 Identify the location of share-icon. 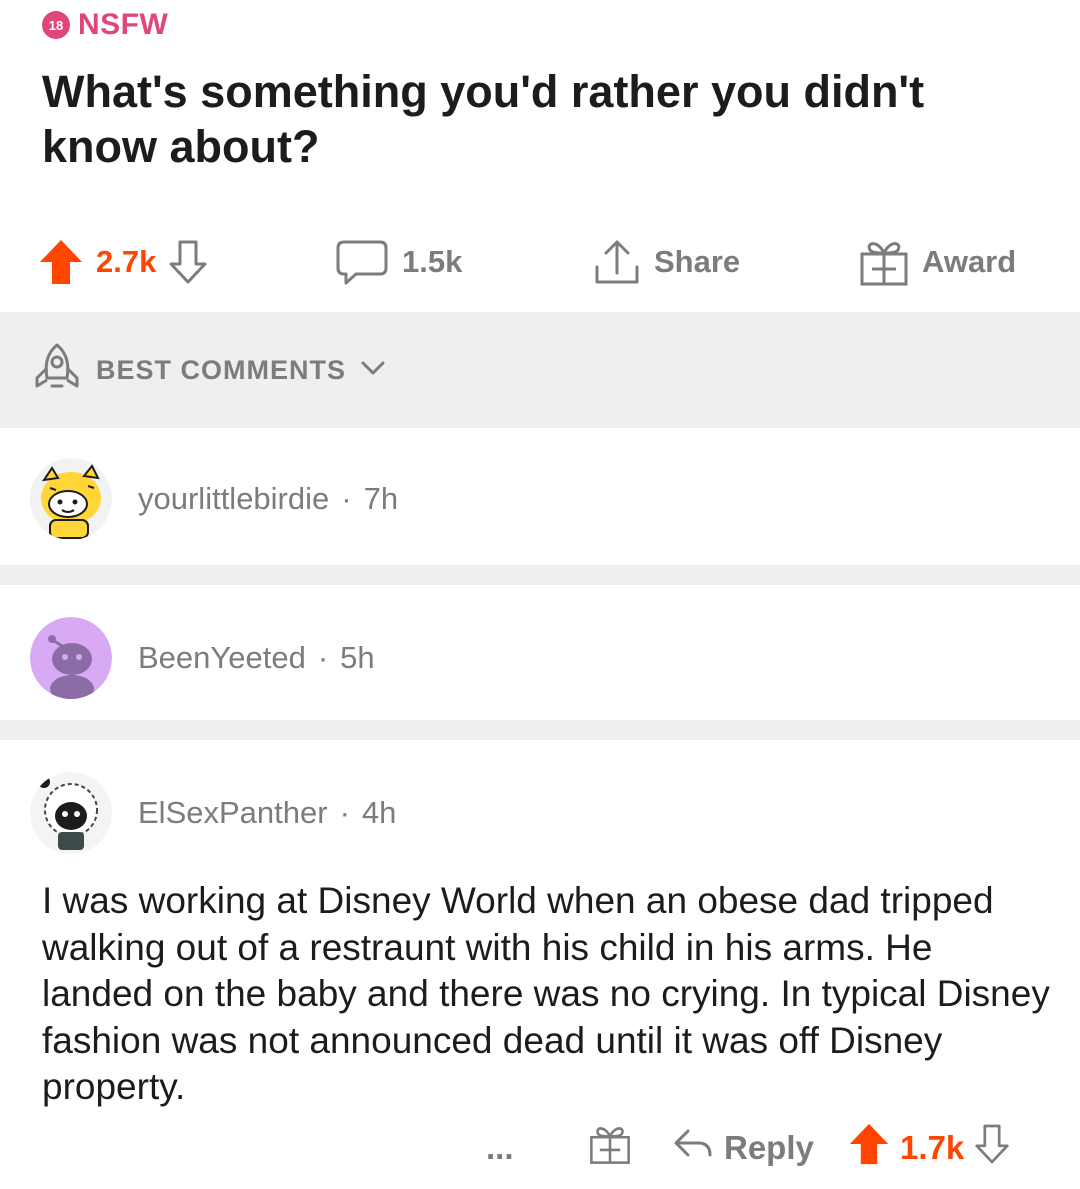
(617, 262).